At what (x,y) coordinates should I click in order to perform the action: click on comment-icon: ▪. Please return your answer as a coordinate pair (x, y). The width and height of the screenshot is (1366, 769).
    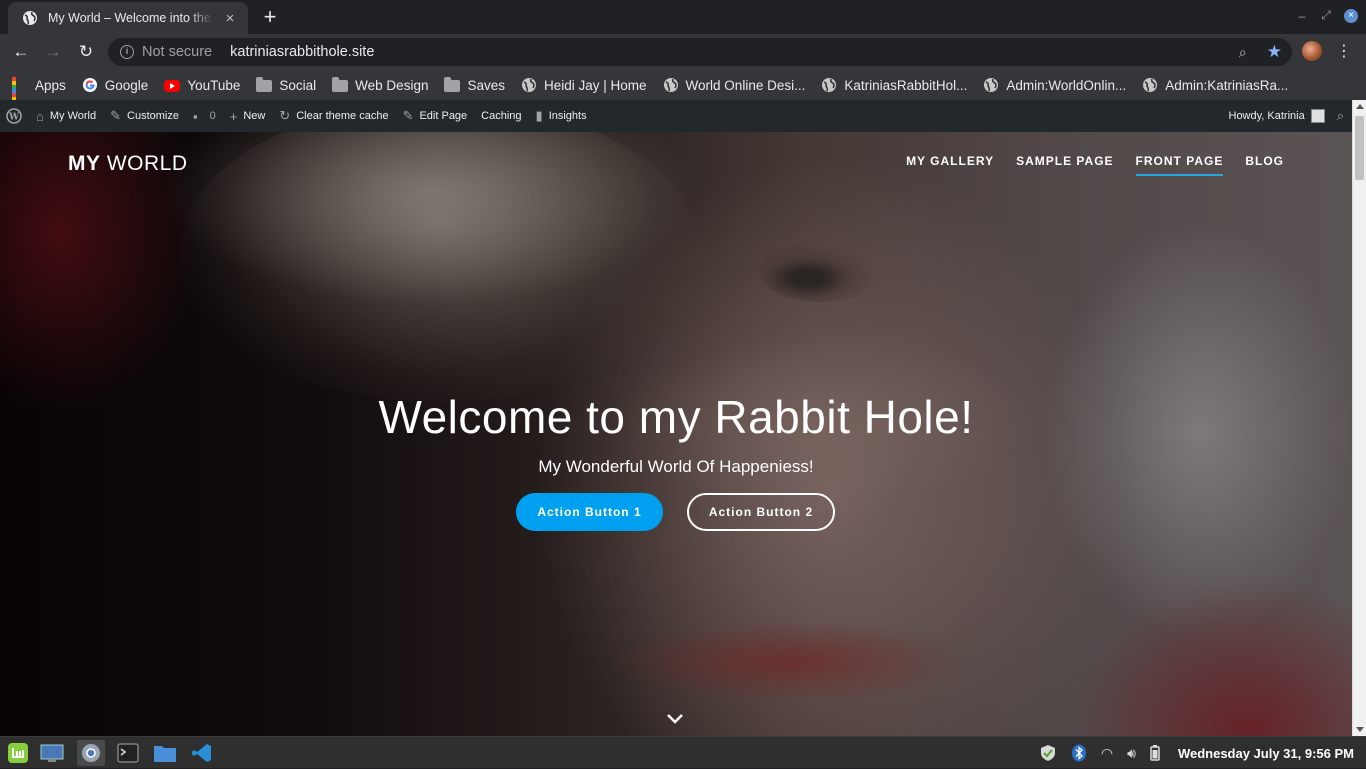
    Looking at the image, I should click on (195, 116).